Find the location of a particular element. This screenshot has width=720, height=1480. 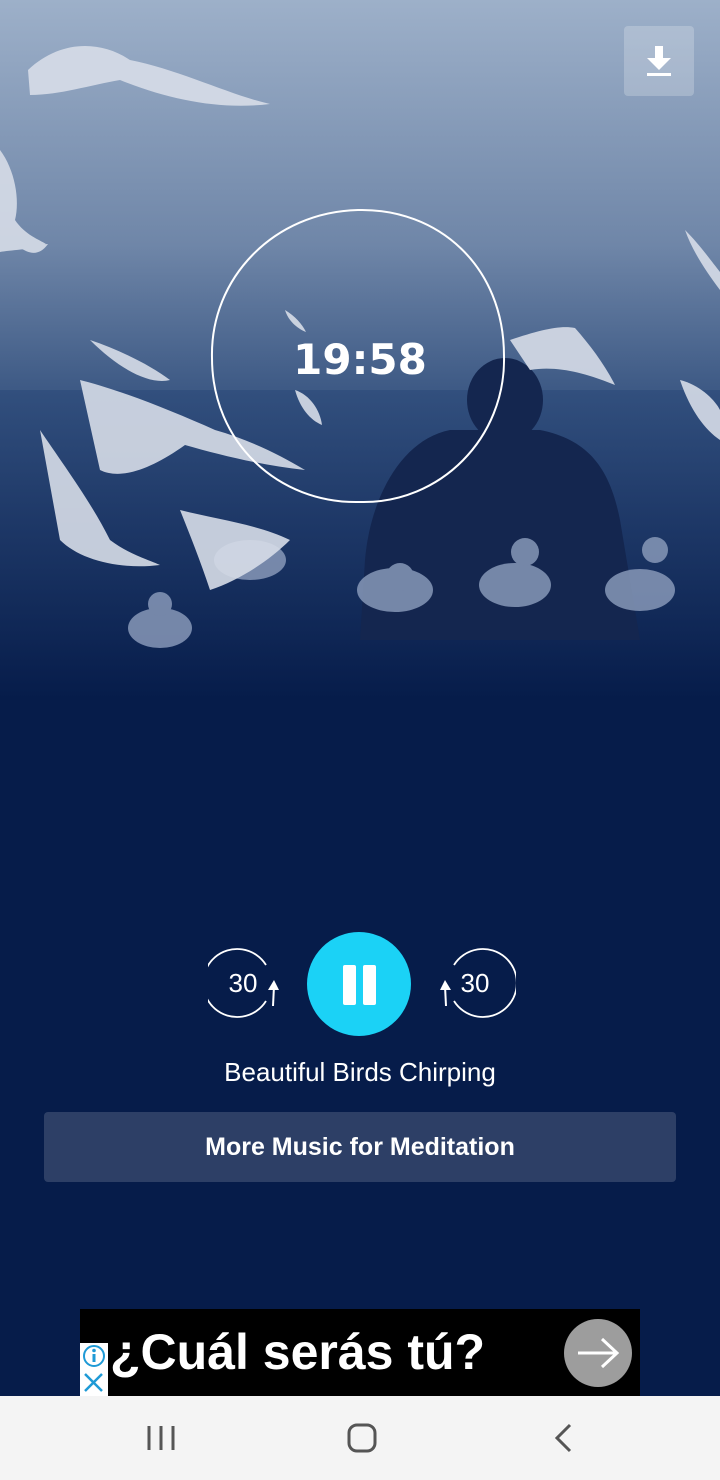

recents-icon is located at coordinates (161, 1438).